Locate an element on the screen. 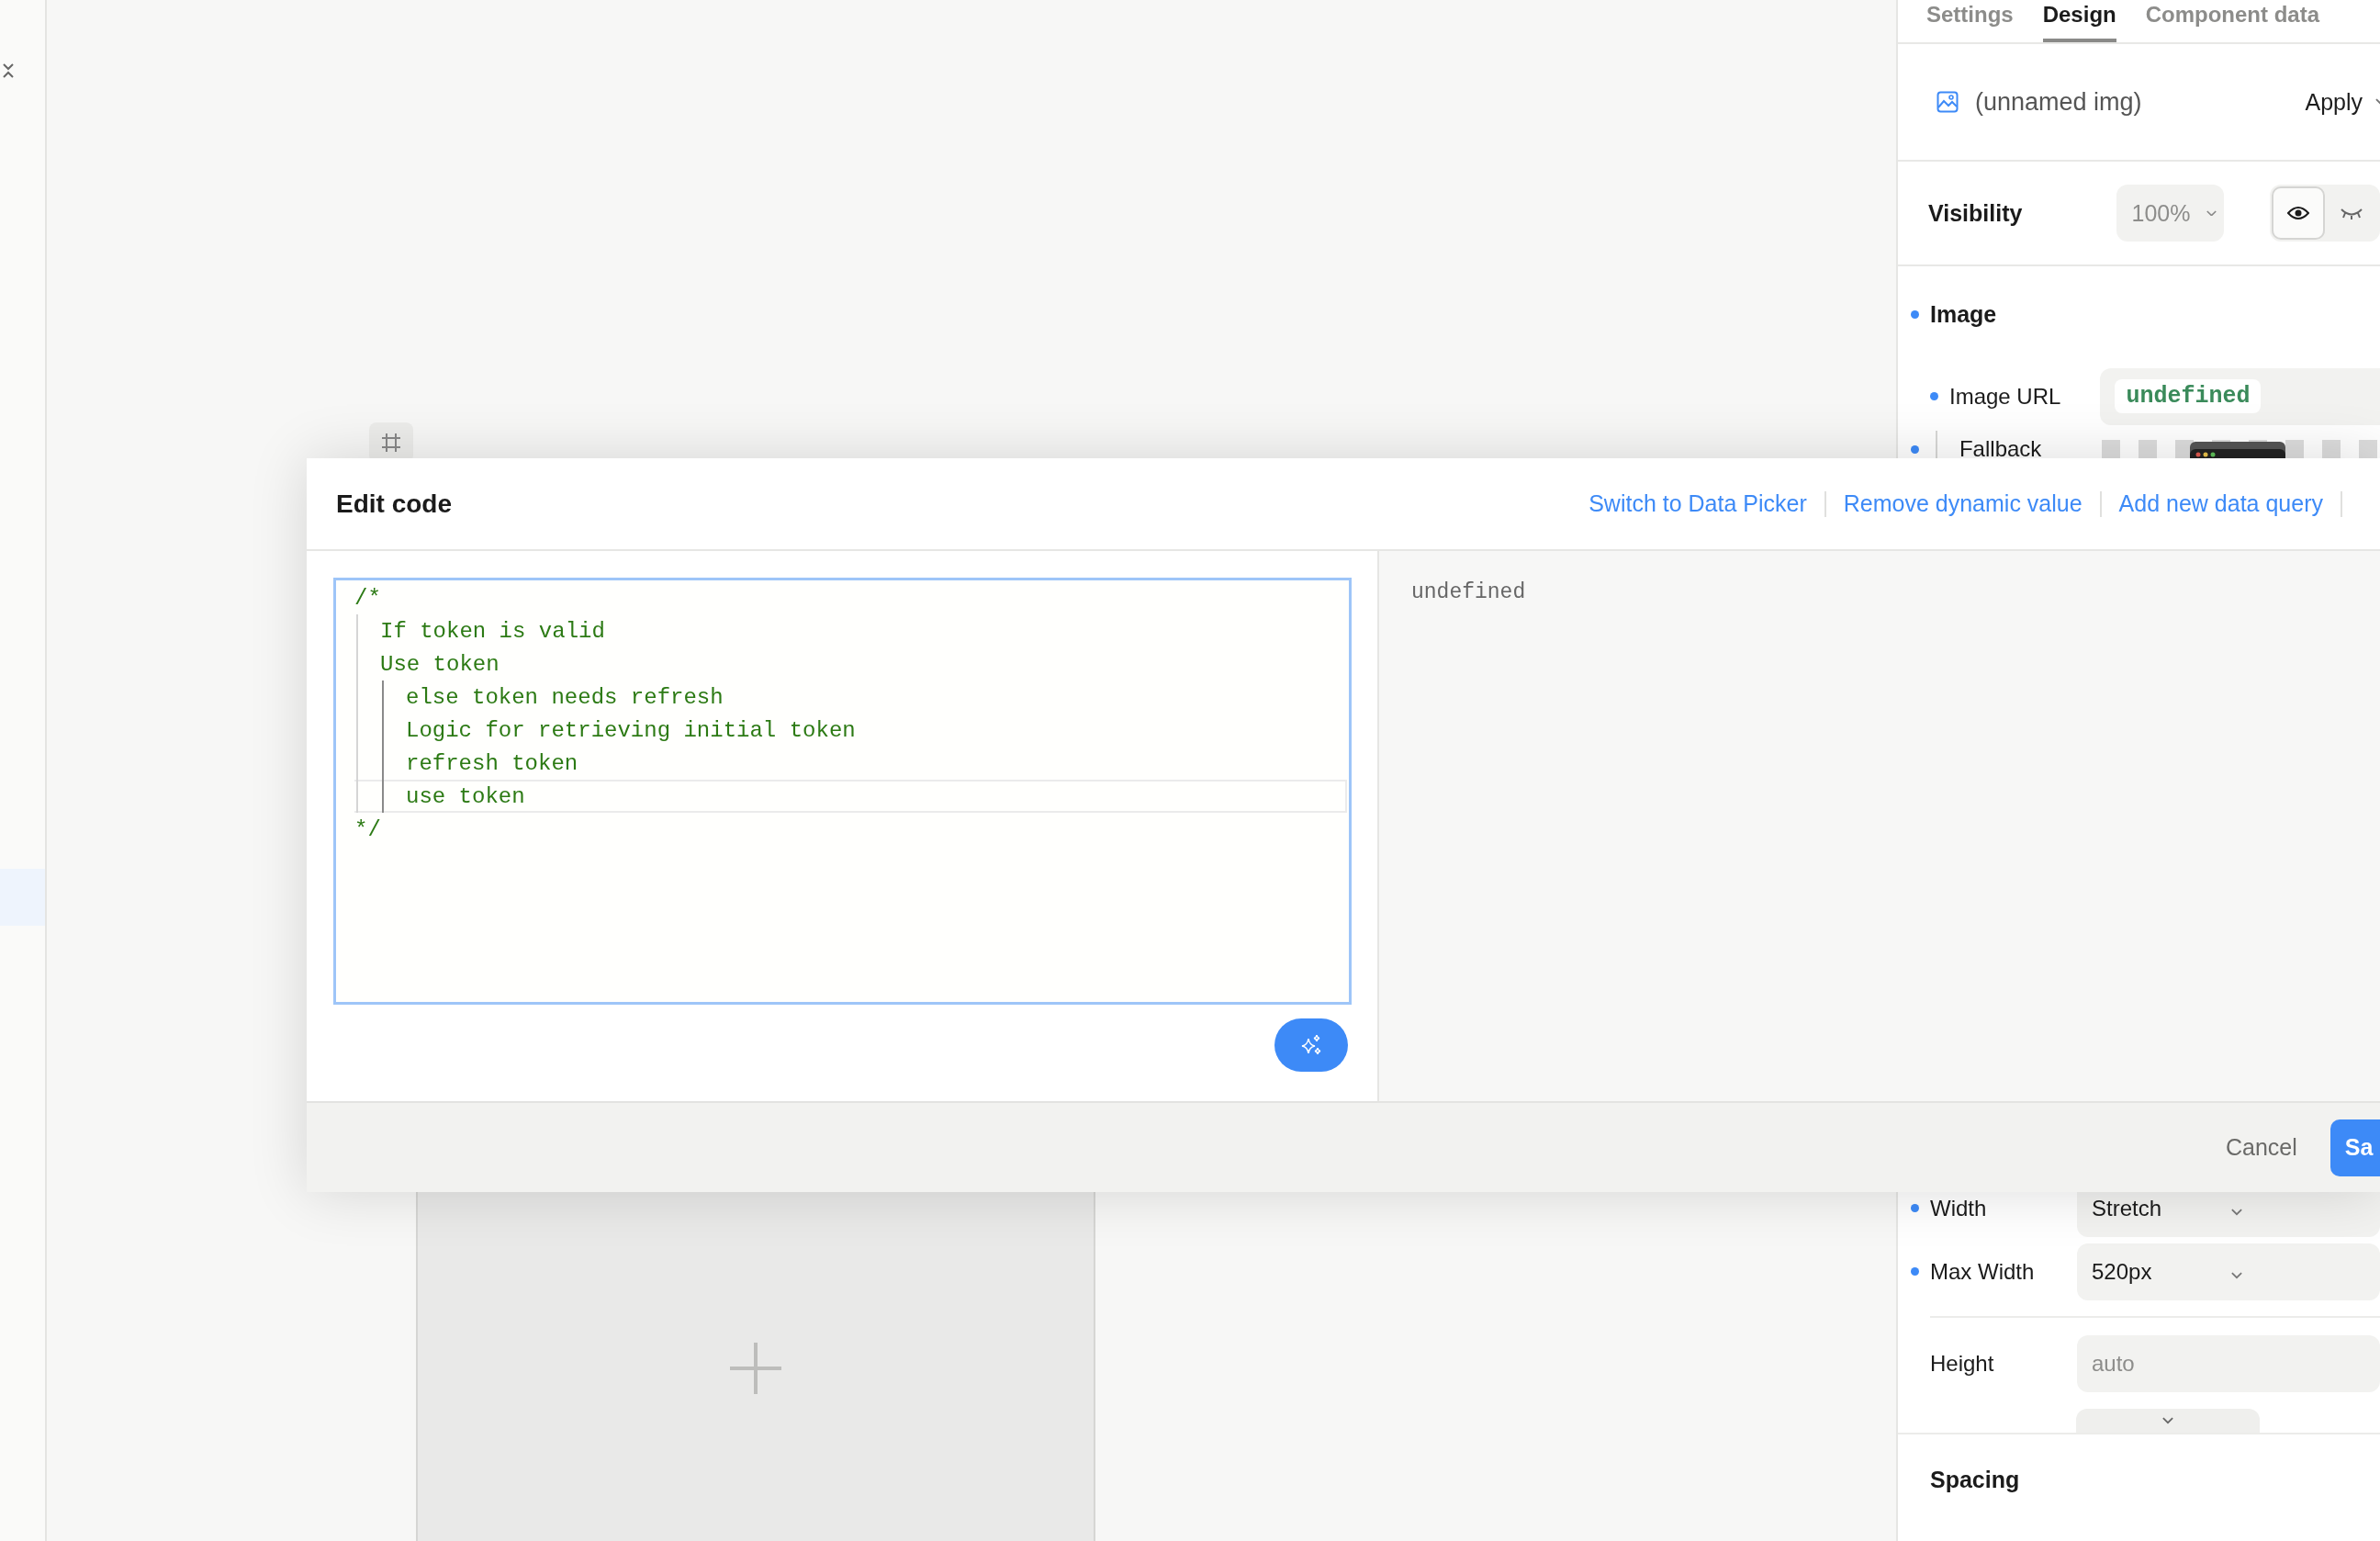 The width and height of the screenshot is (2380, 1541). section-title: Spacing is located at coordinates (1975, 1479).